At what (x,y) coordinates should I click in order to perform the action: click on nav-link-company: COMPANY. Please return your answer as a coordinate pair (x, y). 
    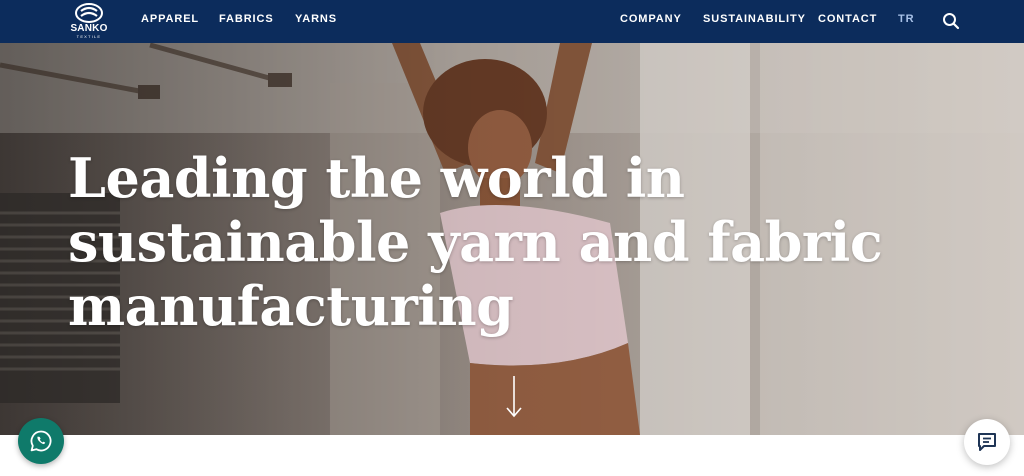
    Looking at the image, I should click on (651, 19).